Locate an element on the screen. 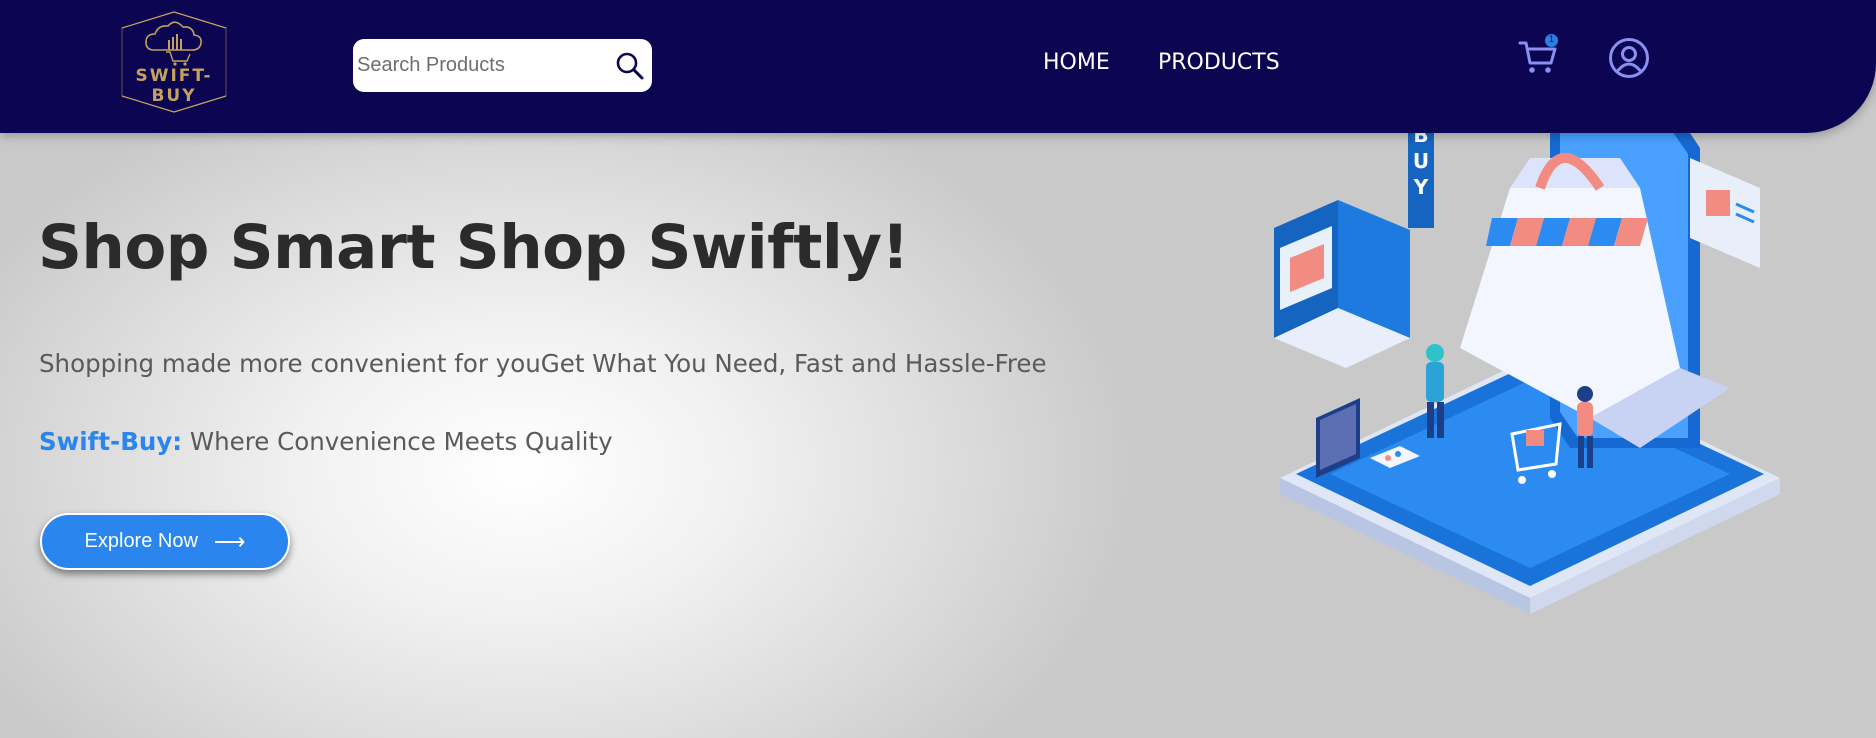 Image resolution: width=1876 pixels, height=738 pixels. explore-now-button: Explore Now ⟶ is located at coordinates (165, 541).